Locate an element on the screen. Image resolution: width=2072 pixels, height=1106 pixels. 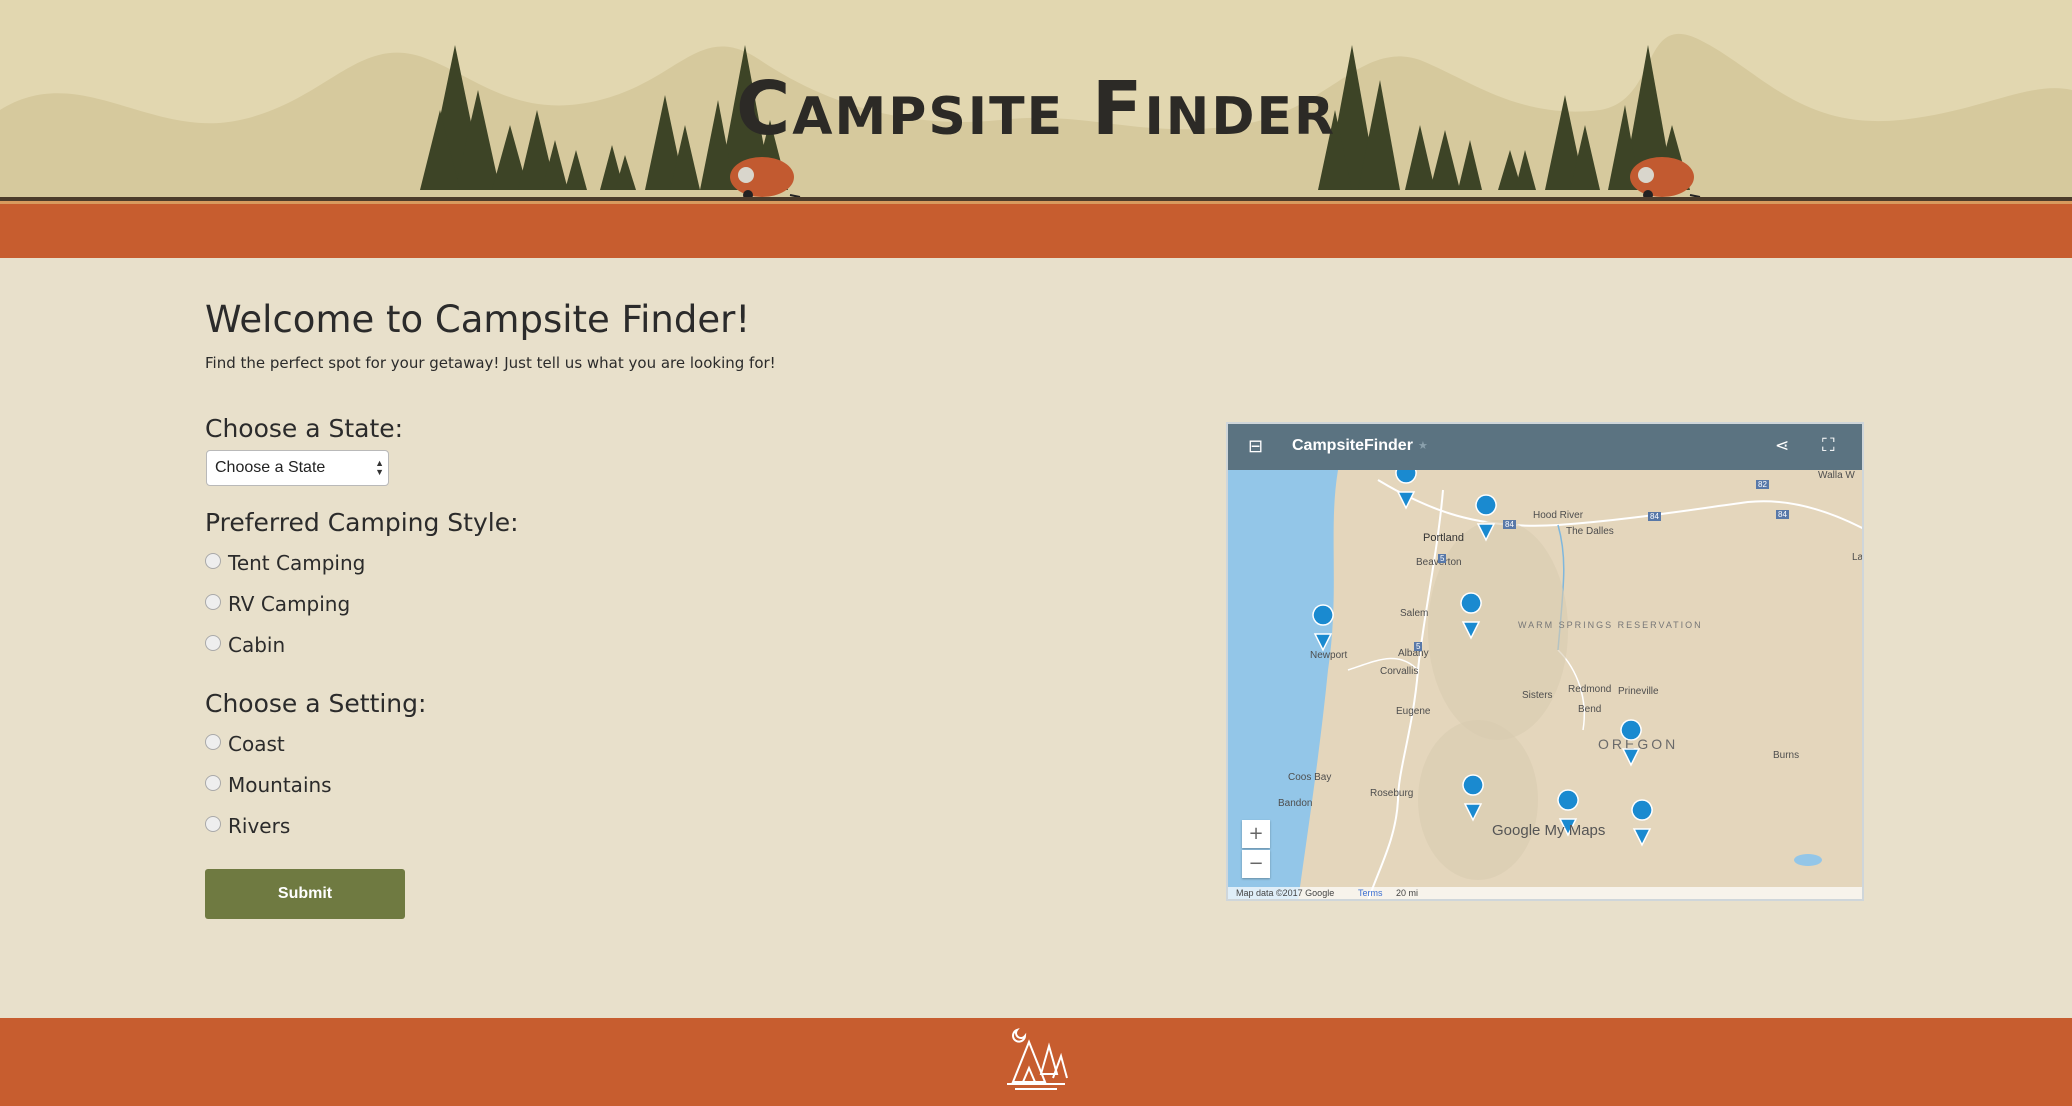
radio-label: Cabin is located at coordinates (257, 645).